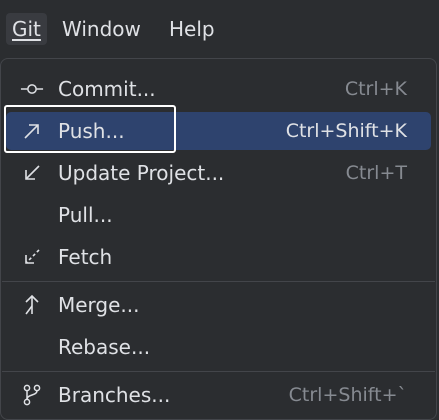  I want to click on merge-icon, so click(32, 305).